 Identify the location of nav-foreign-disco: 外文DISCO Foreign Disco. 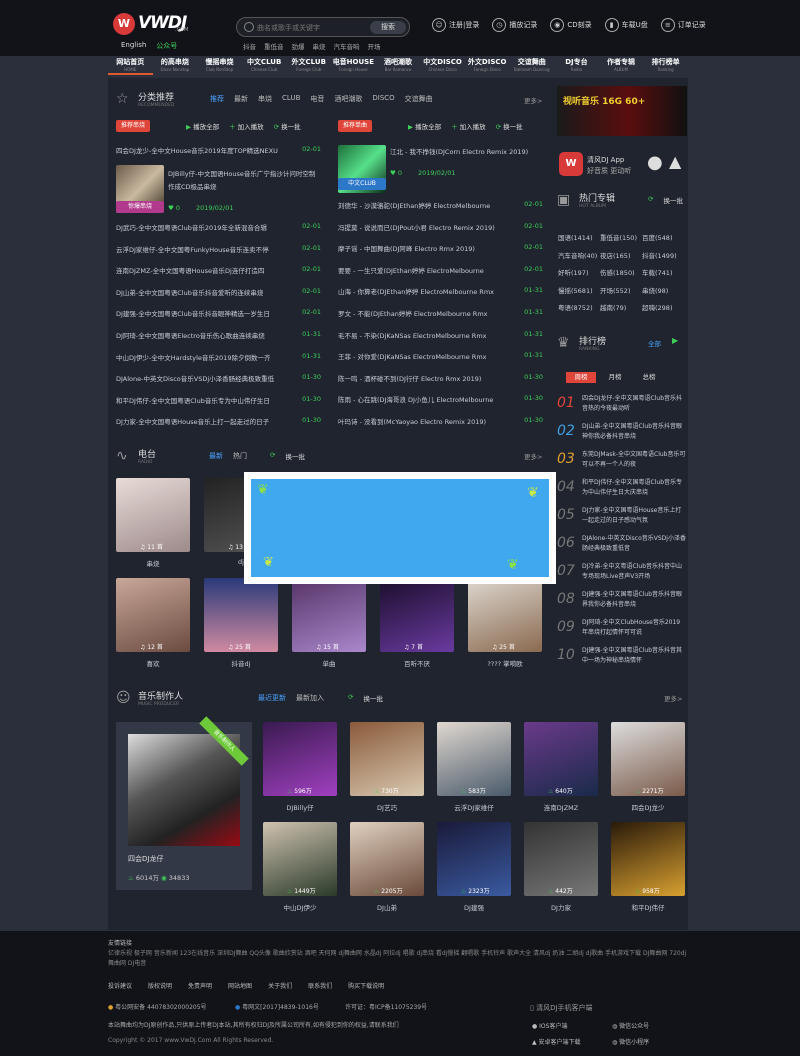
(487, 65).